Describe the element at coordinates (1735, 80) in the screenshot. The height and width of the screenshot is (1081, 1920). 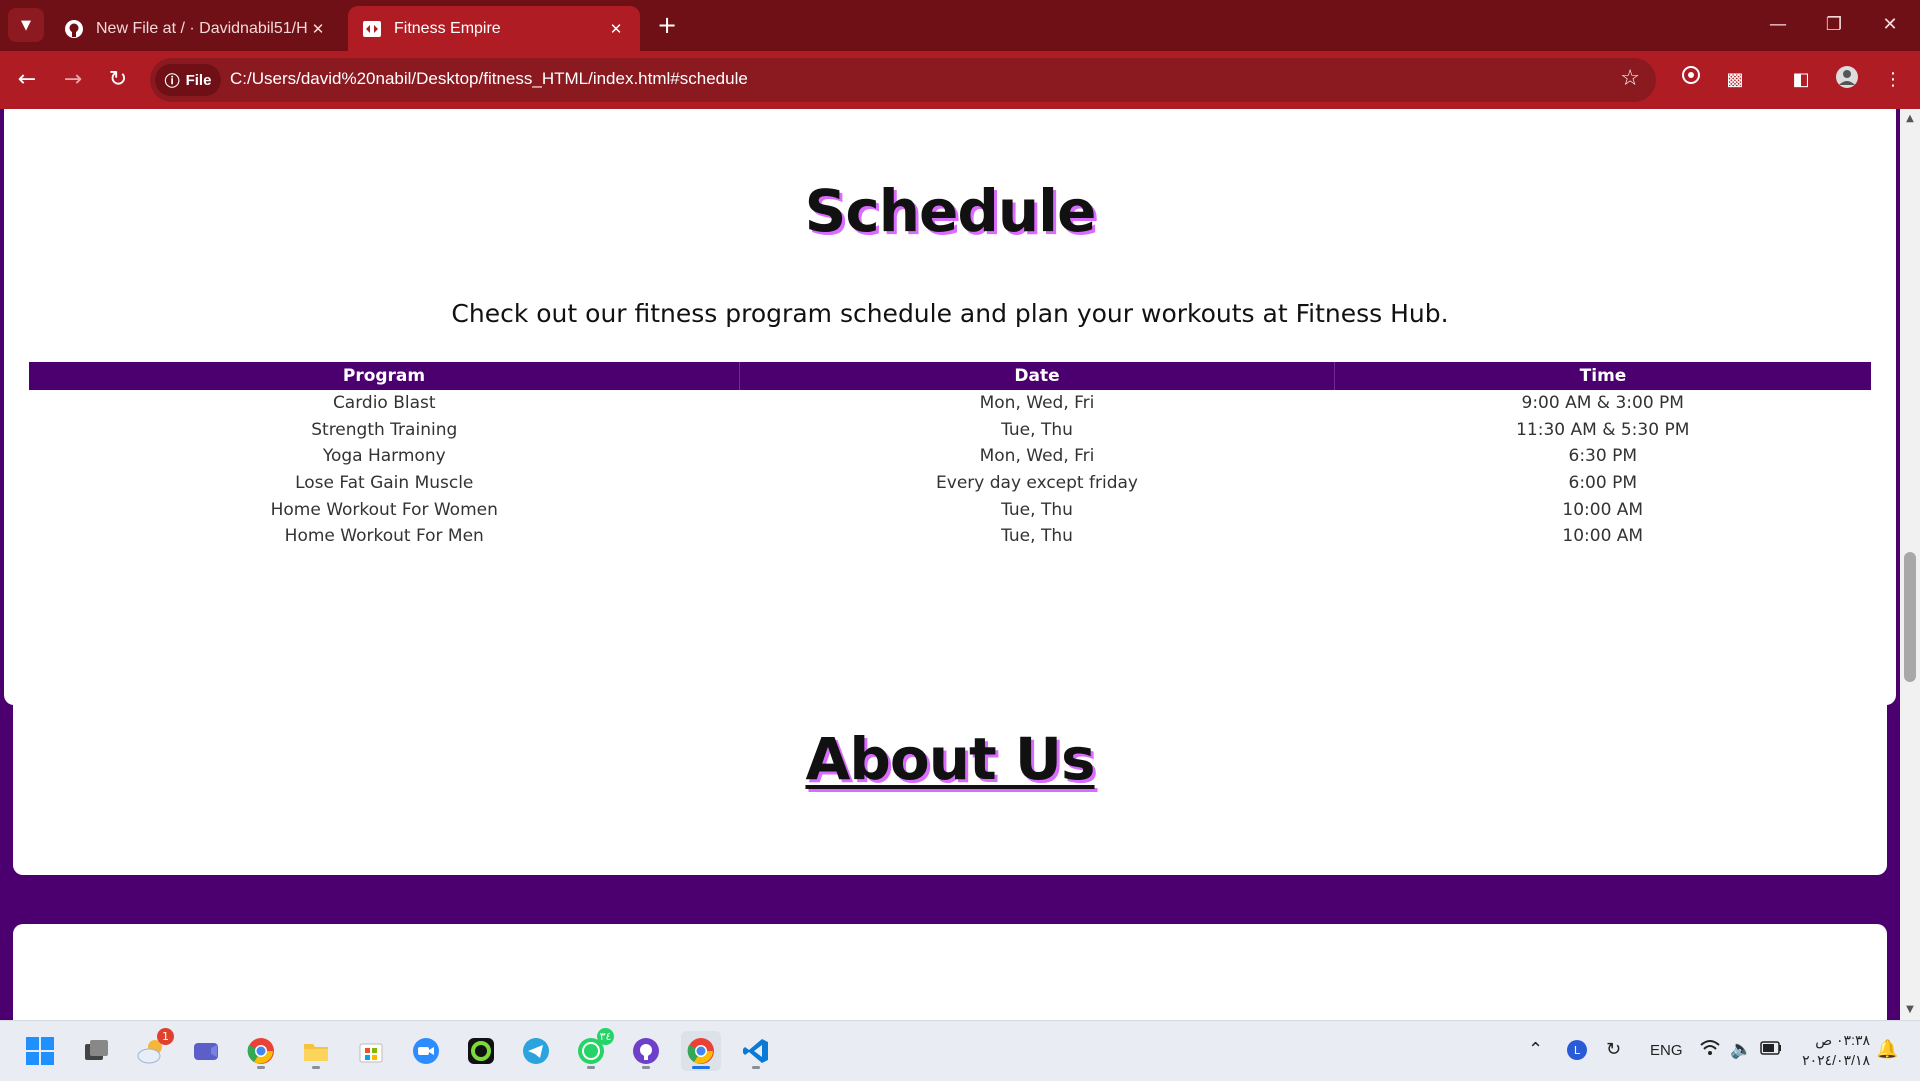
I see `extensions-puzzle-icon: ▩` at that location.